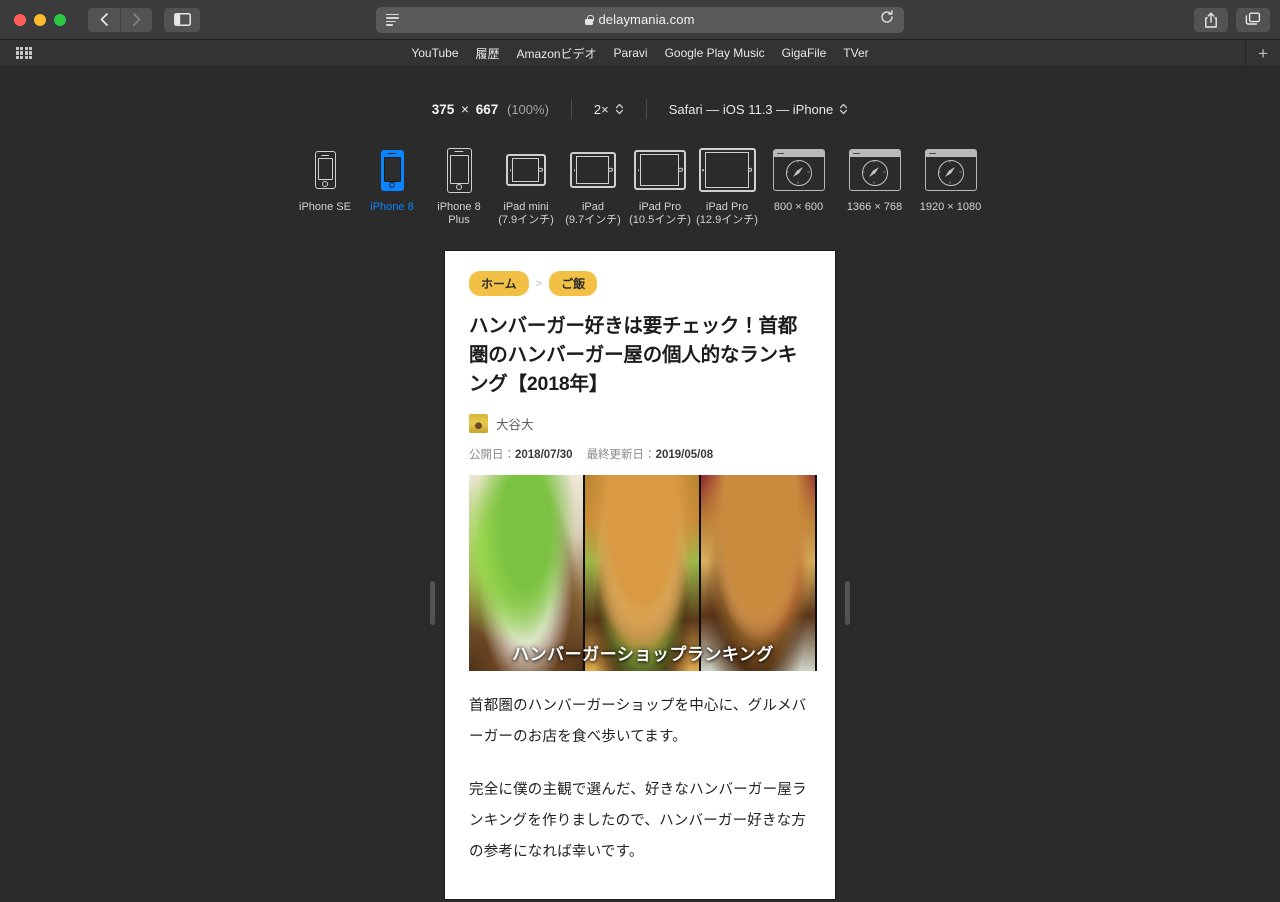 This screenshot has height=902, width=1280. I want to click on bookmark-history: 履歴, so click(488, 53).